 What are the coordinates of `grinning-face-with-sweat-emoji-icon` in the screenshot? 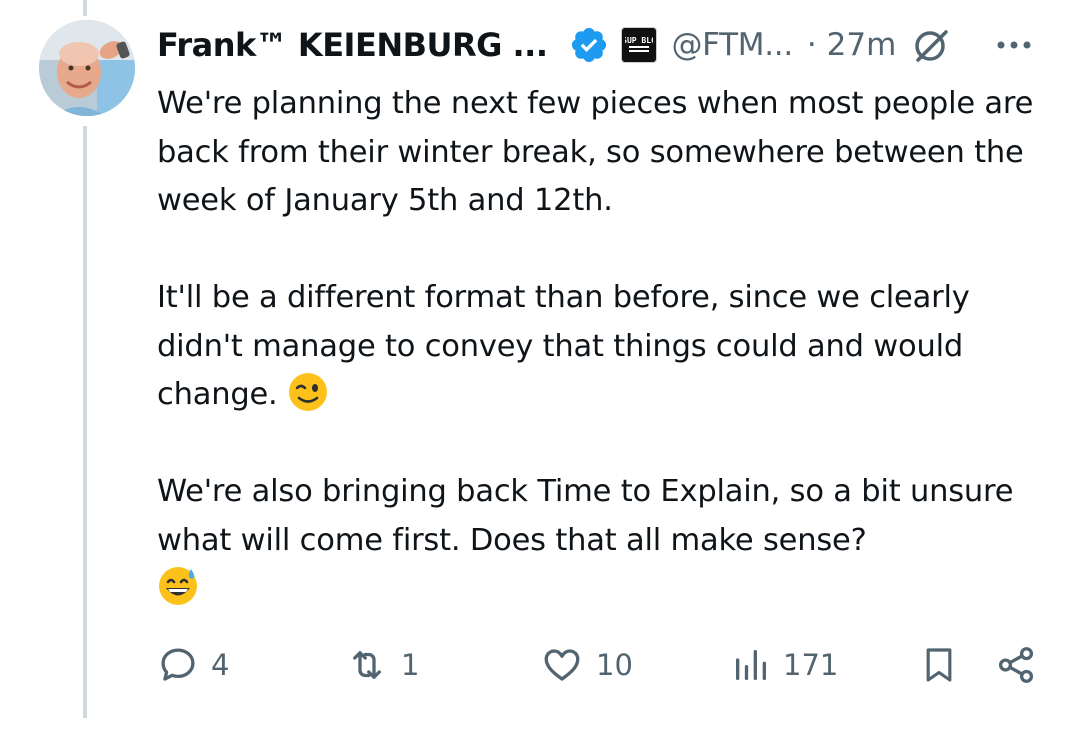 It's located at (178, 586).